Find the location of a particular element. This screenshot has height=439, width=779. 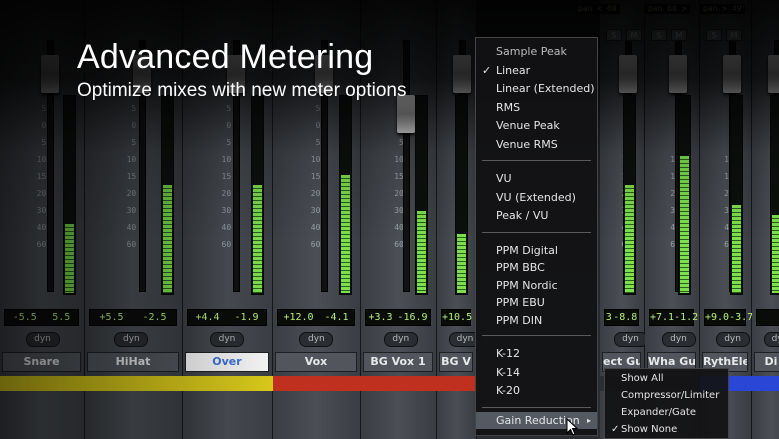

subheadline: Optimize mixes with new meter options is located at coordinates (242, 90).